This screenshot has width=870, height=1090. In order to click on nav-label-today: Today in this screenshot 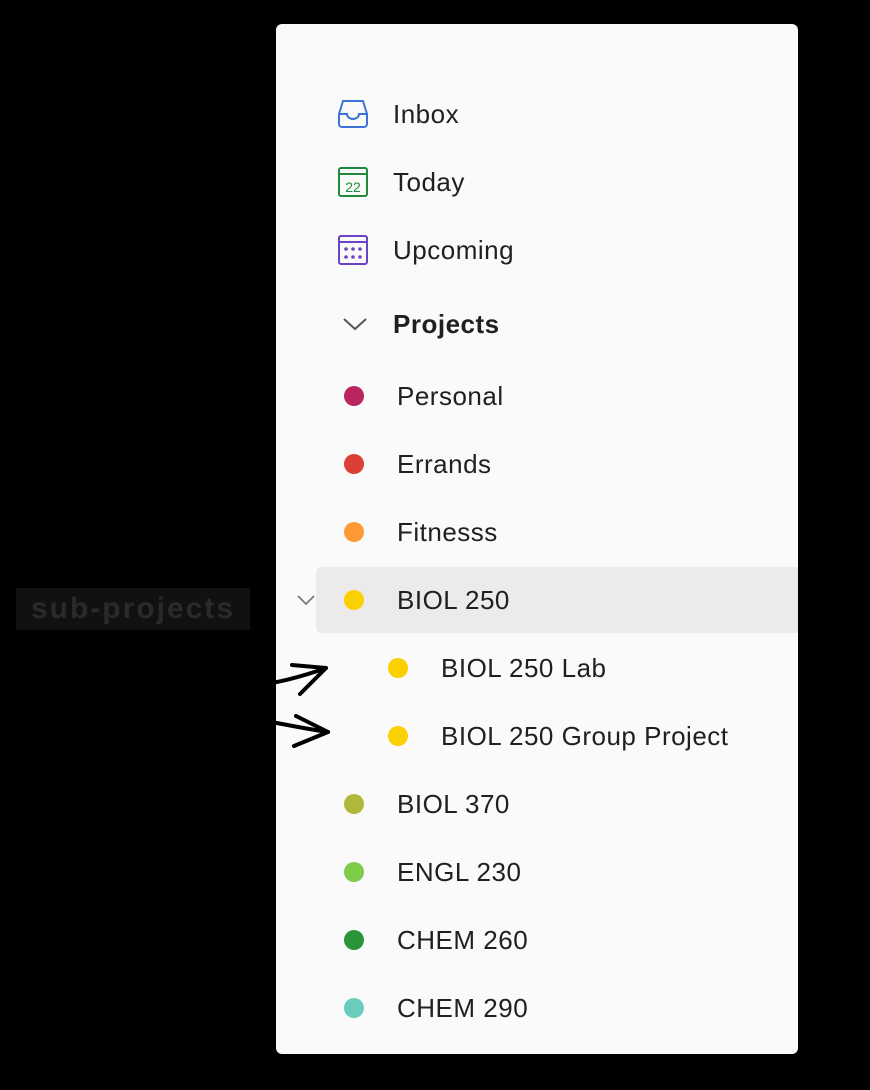, I will do `click(429, 181)`.